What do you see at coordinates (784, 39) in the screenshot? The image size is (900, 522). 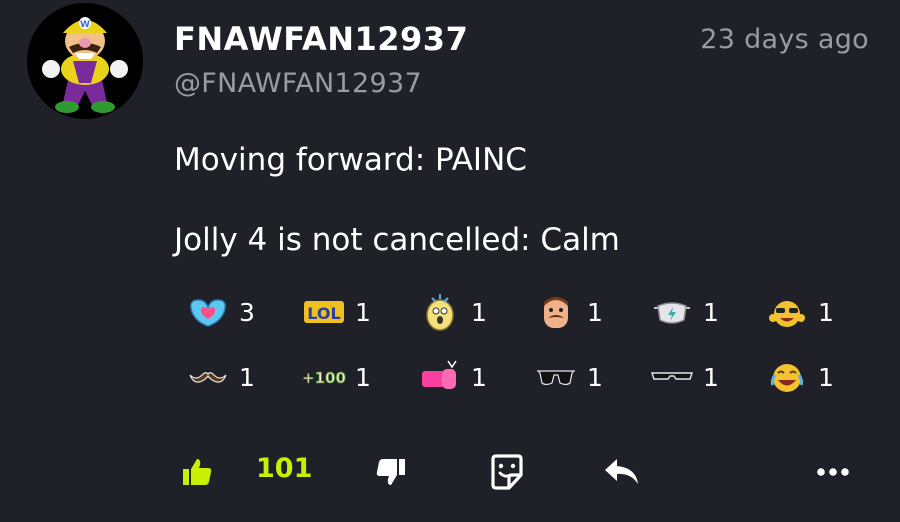 I see `comment-timestamp: 23 days ago` at bounding box center [784, 39].